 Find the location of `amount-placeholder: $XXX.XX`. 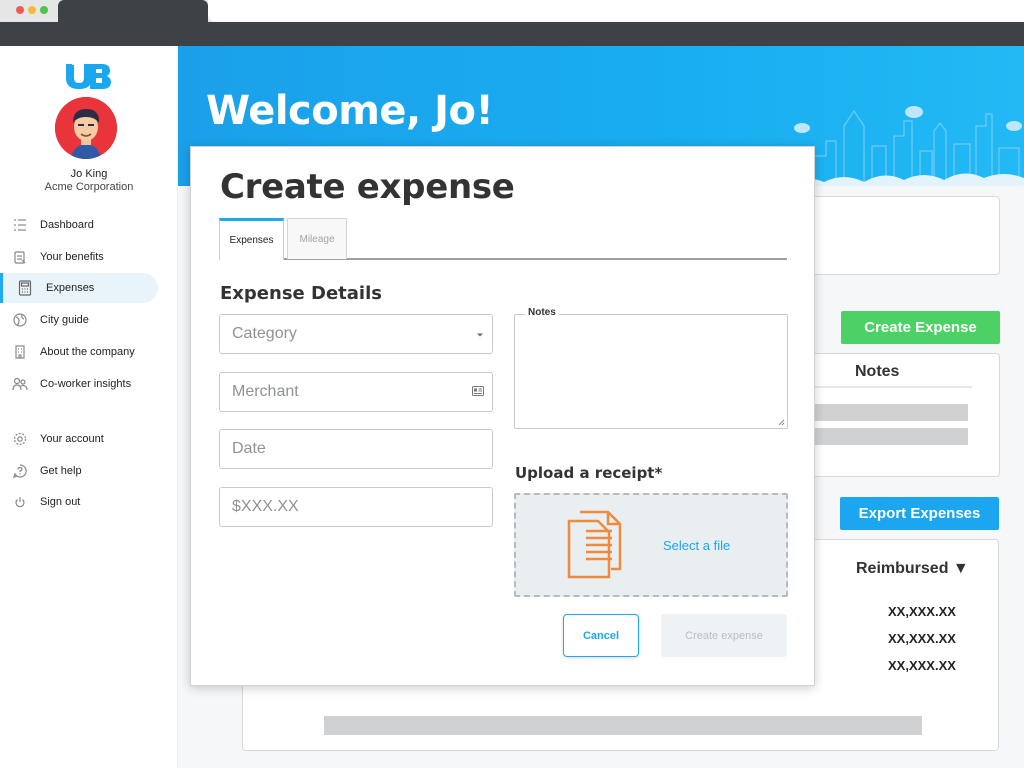

amount-placeholder: $XXX.XX is located at coordinates (265, 506).